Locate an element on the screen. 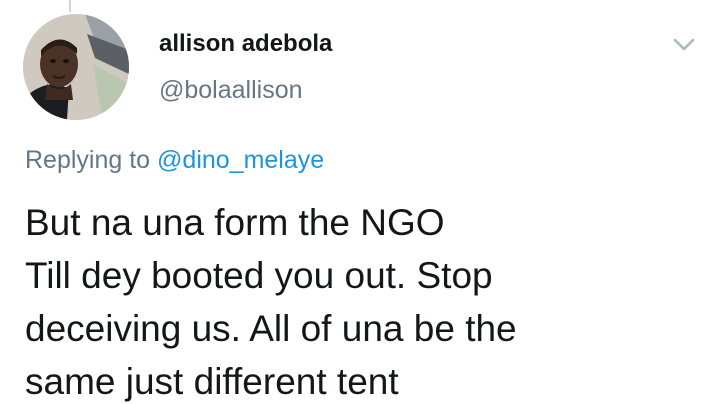 Image resolution: width=720 pixels, height=404 pixels. profile-photo-icon is located at coordinates (76, 67).